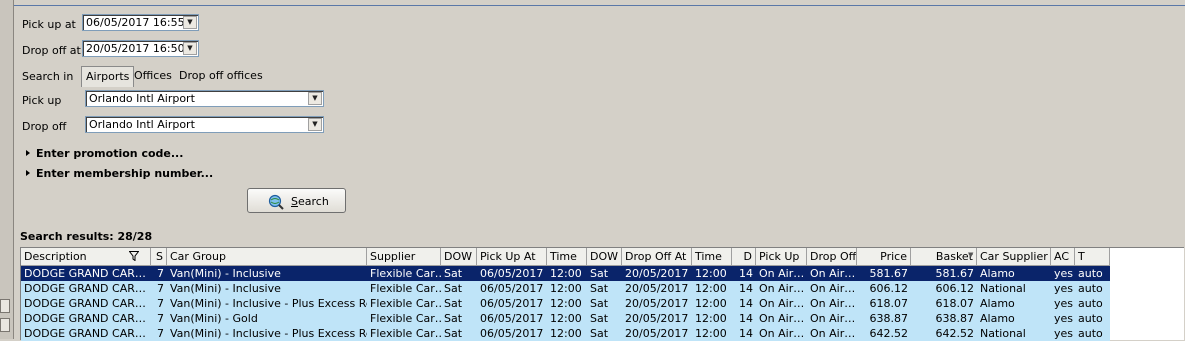  Describe the element at coordinates (310, 201) in the screenshot. I see `search-button-label: Search` at that location.